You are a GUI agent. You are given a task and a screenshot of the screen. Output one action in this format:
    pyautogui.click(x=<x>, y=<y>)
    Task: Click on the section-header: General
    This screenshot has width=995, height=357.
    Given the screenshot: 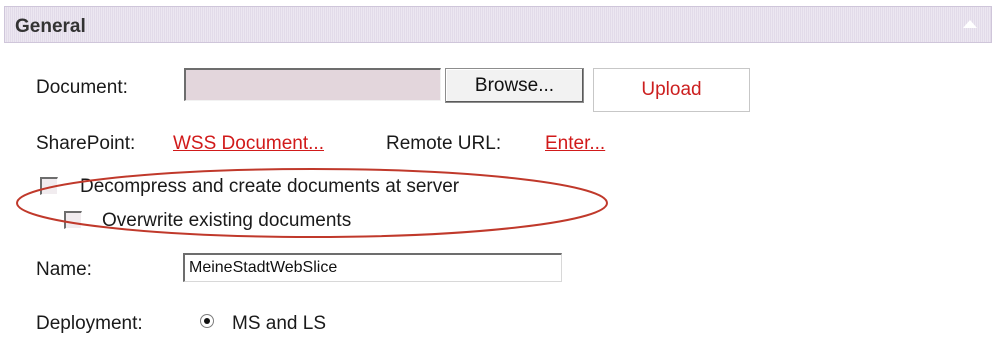 What is the action you would take?
    pyautogui.click(x=498, y=24)
    